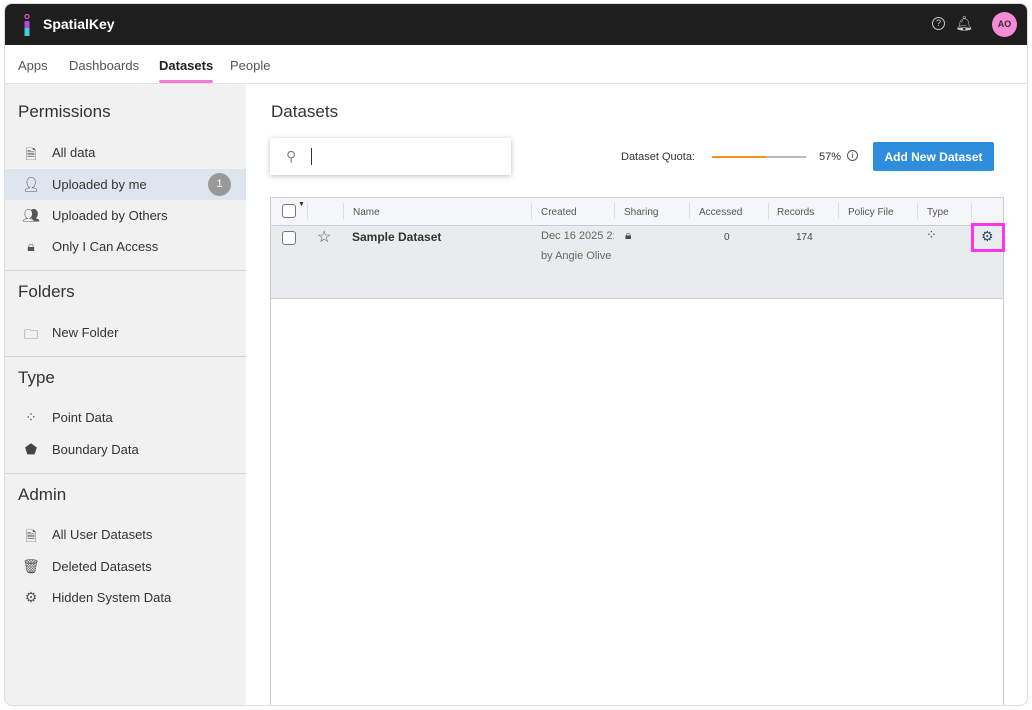  I want to click on user-plus-icon: 👤︎, so click(31, 184).